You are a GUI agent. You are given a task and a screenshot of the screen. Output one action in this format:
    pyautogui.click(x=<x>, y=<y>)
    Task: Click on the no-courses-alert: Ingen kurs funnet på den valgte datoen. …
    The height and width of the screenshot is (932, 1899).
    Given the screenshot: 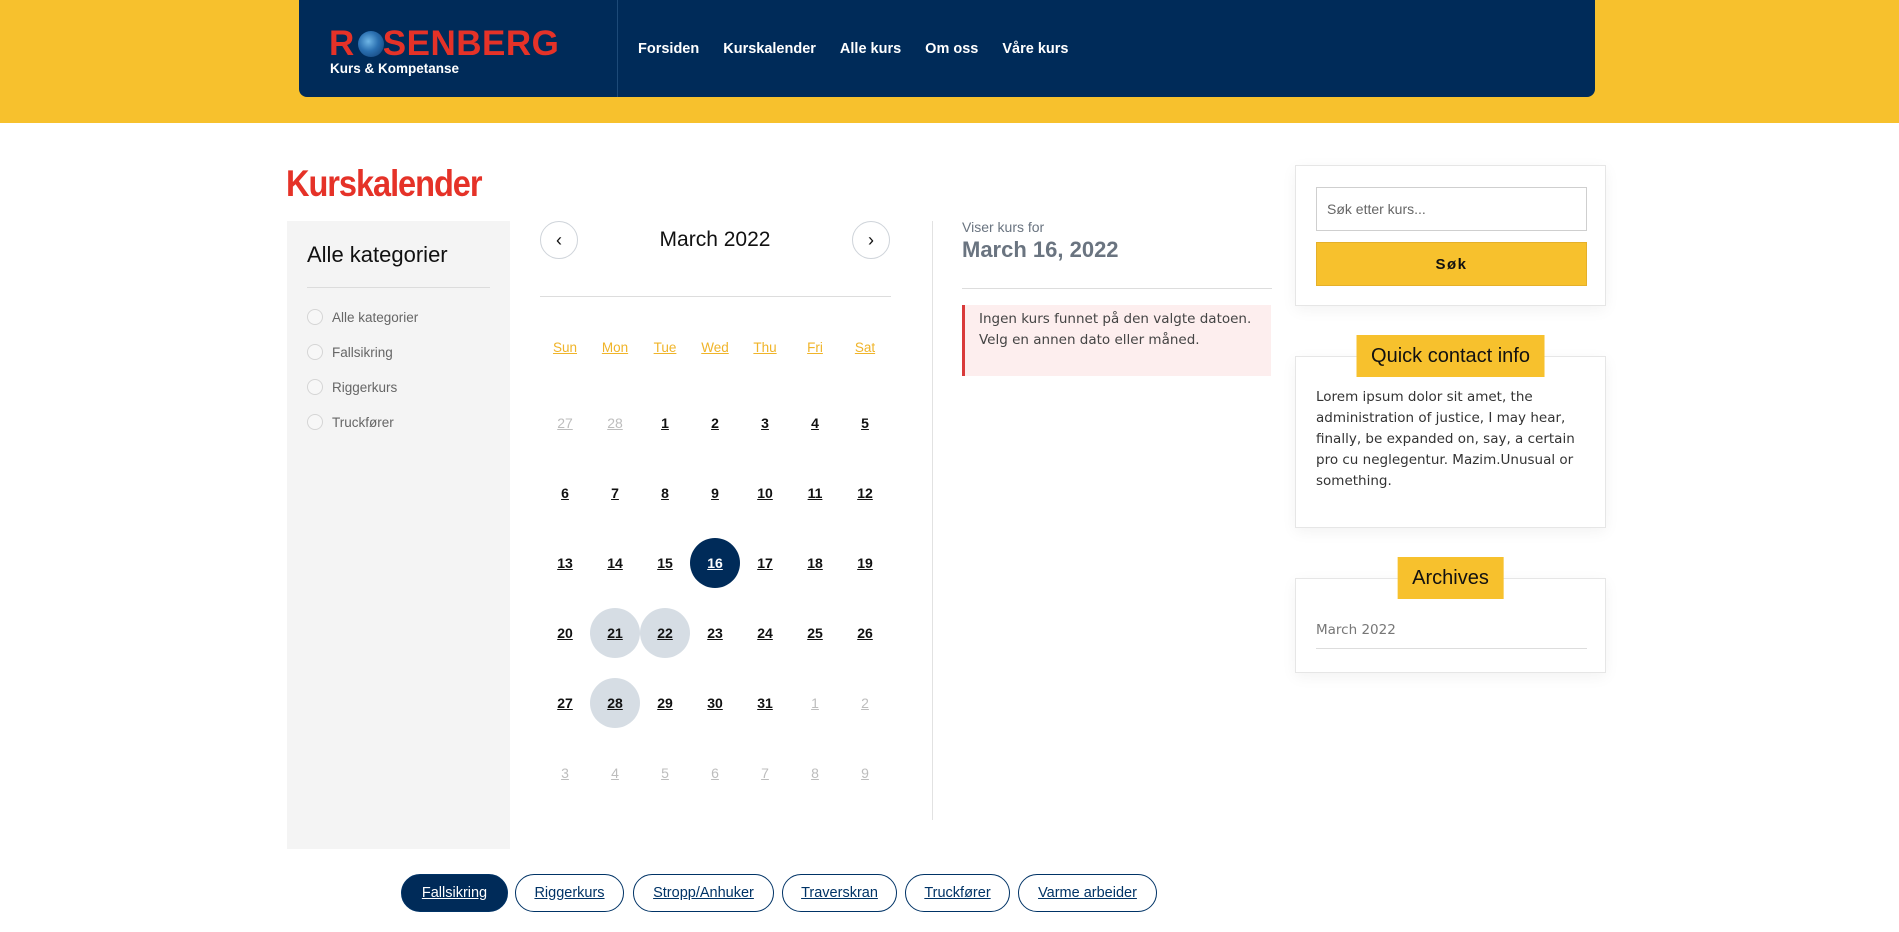 What is the action you would take?
    pyautogui.click(x=1116, y=340)
    